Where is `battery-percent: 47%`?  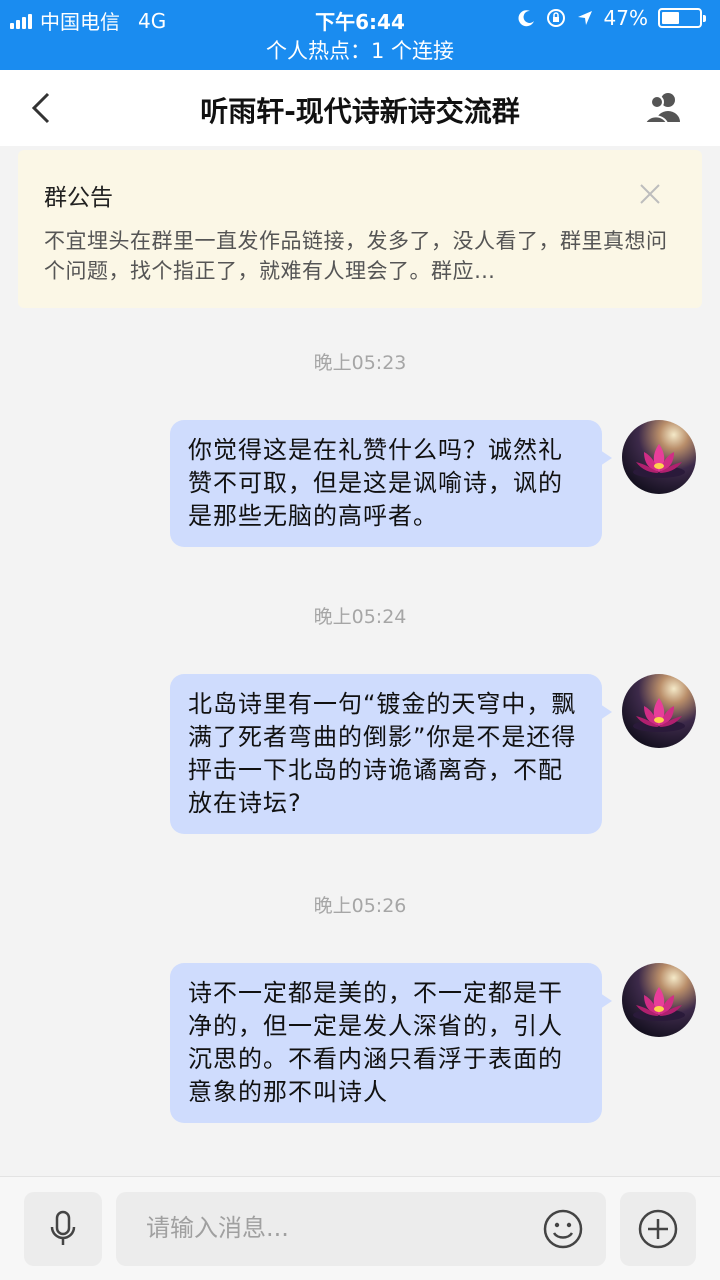
battery-percent: 47% is located at coordinates (625, 18).